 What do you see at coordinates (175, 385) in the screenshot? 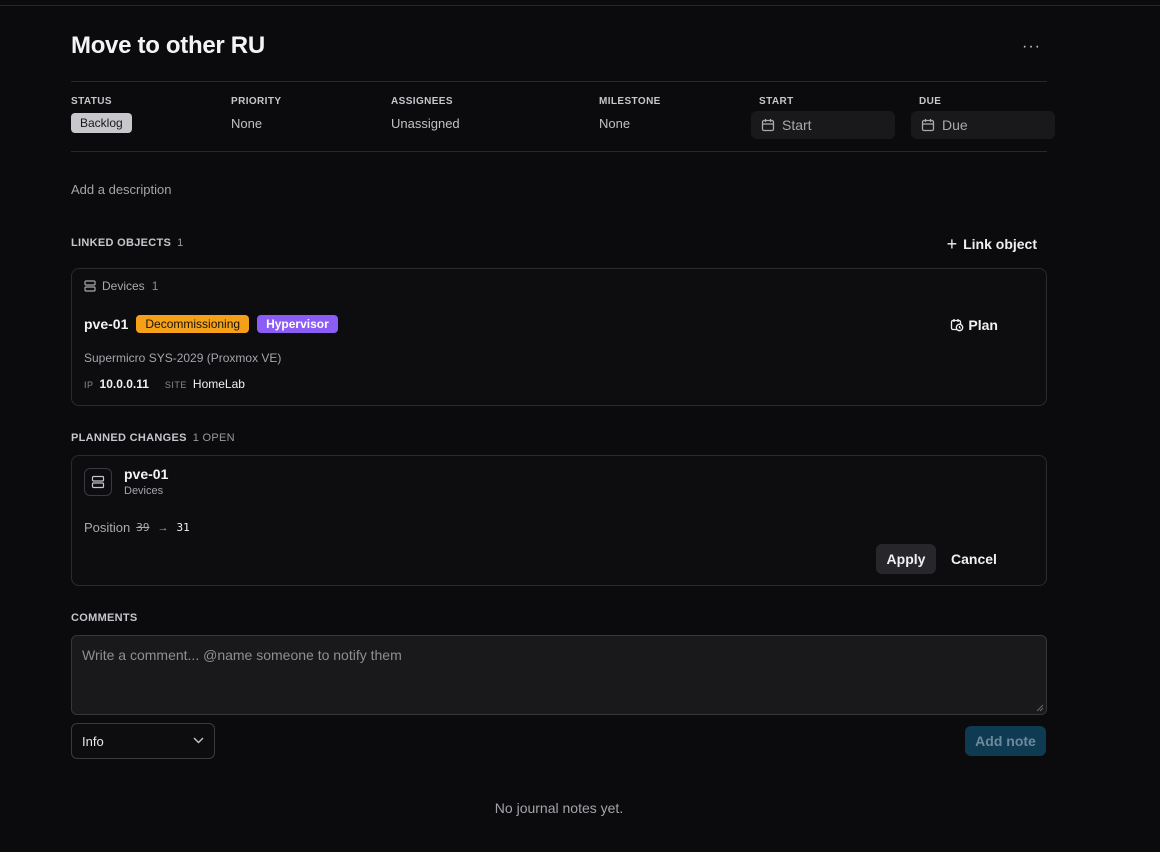
I see `site-label: SITE` at bounding box center [175, 385].